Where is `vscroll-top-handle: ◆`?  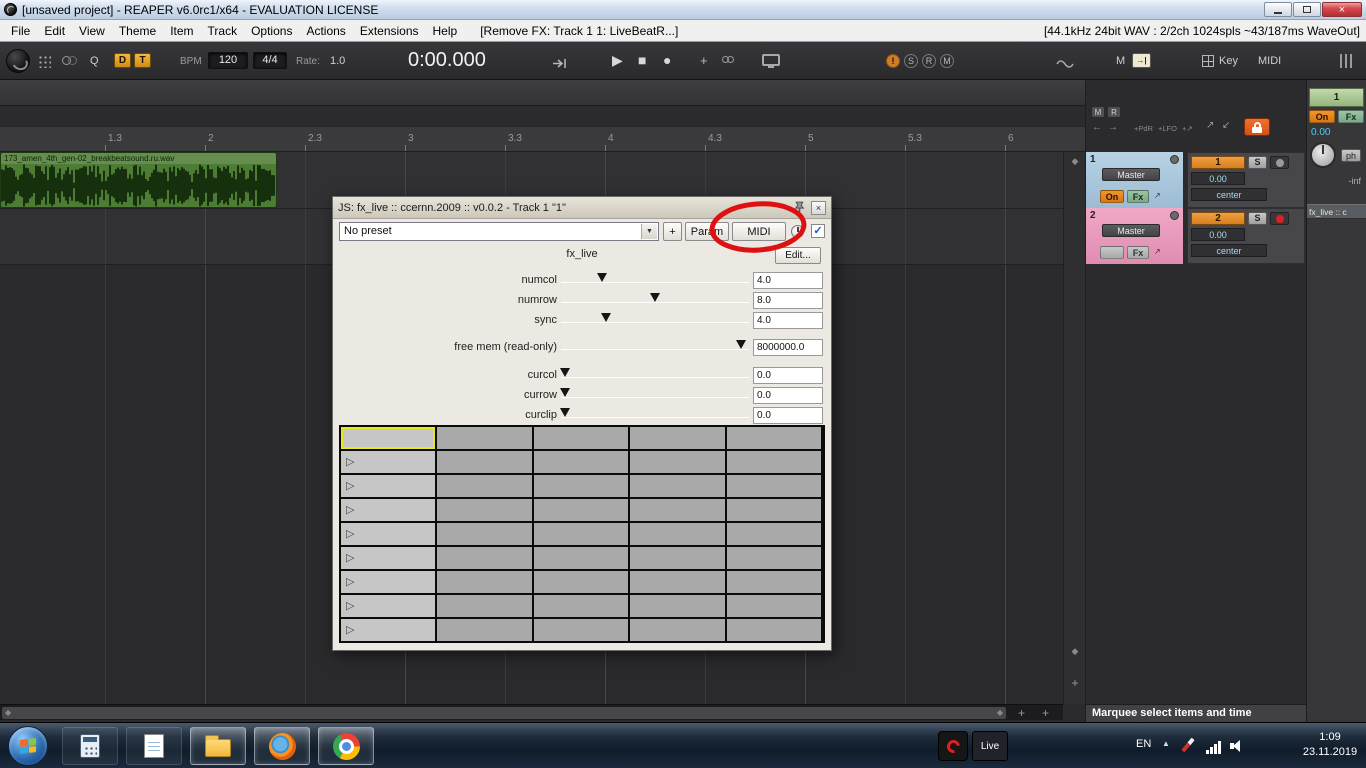 vscroll-top-handle: ◆ is located at coordinates (1075, 161).